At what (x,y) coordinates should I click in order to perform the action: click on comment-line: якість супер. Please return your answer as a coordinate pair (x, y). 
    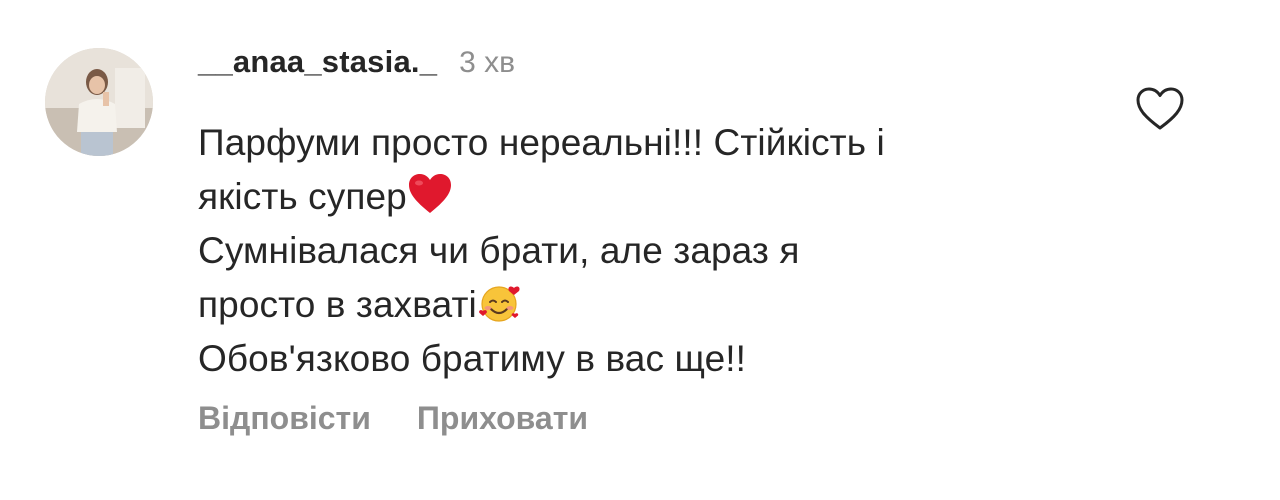
    Looking at the image, I should click on (658, 197).